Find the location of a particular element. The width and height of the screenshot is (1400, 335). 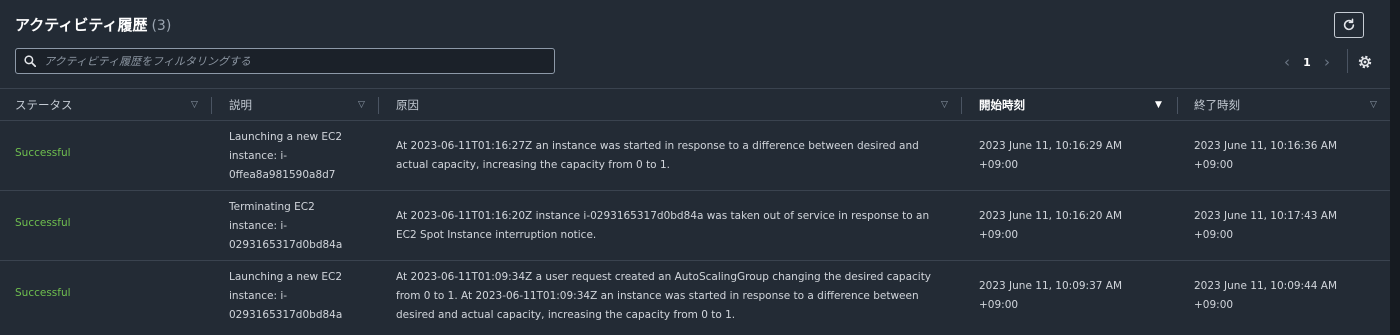

search-field is located at coordinates (285, 61).